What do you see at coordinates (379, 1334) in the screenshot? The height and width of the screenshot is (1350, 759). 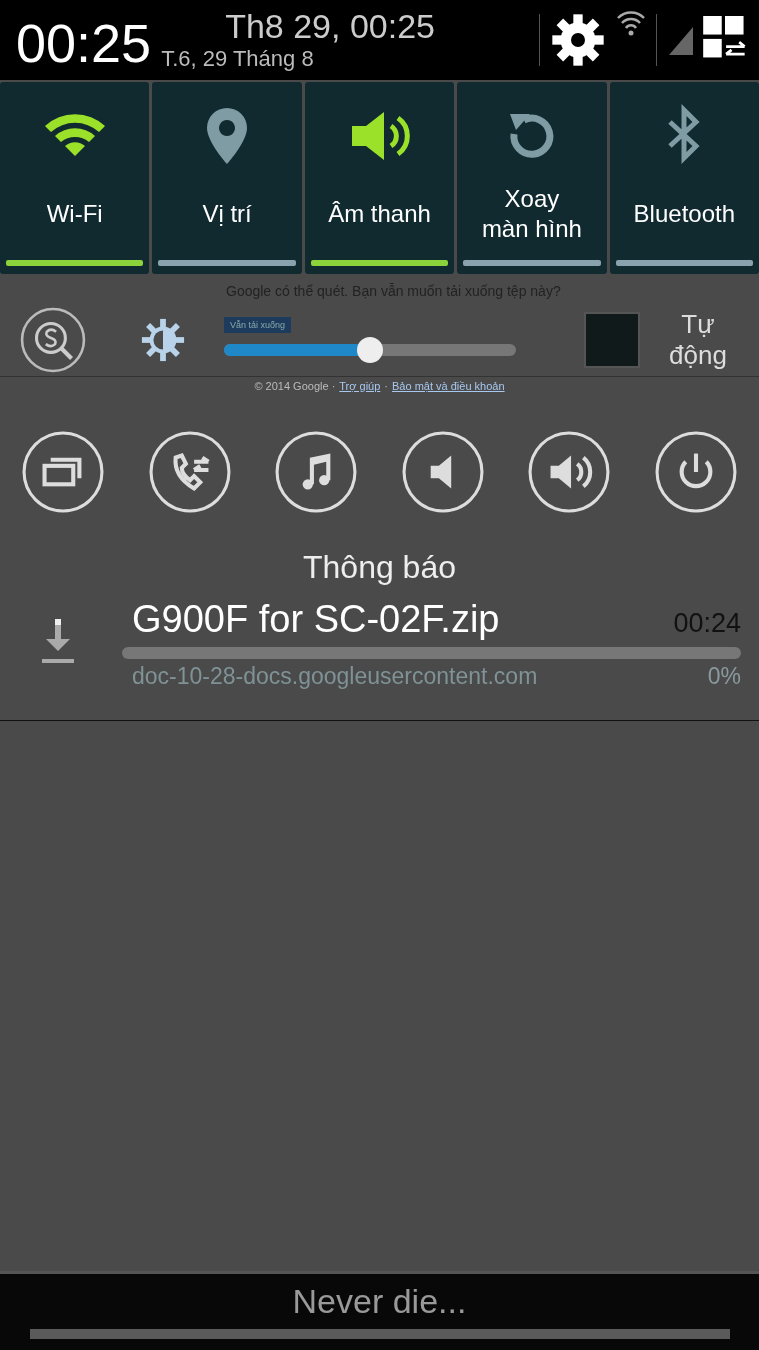 I see `drag-handle` at bounding box center [379, 1334].